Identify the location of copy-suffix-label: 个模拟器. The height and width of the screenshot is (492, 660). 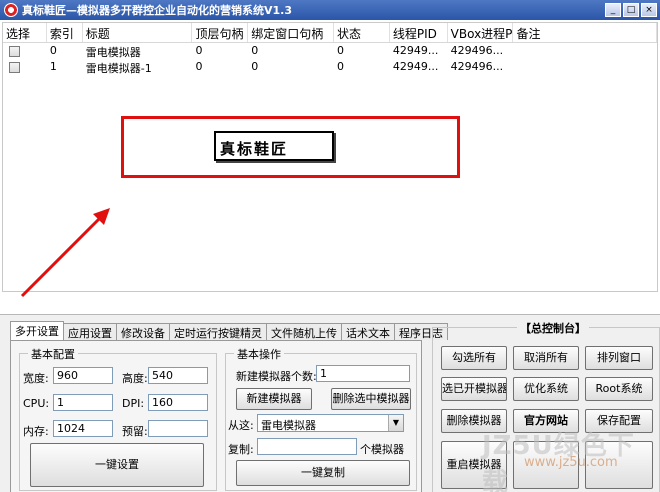
(382, 449).